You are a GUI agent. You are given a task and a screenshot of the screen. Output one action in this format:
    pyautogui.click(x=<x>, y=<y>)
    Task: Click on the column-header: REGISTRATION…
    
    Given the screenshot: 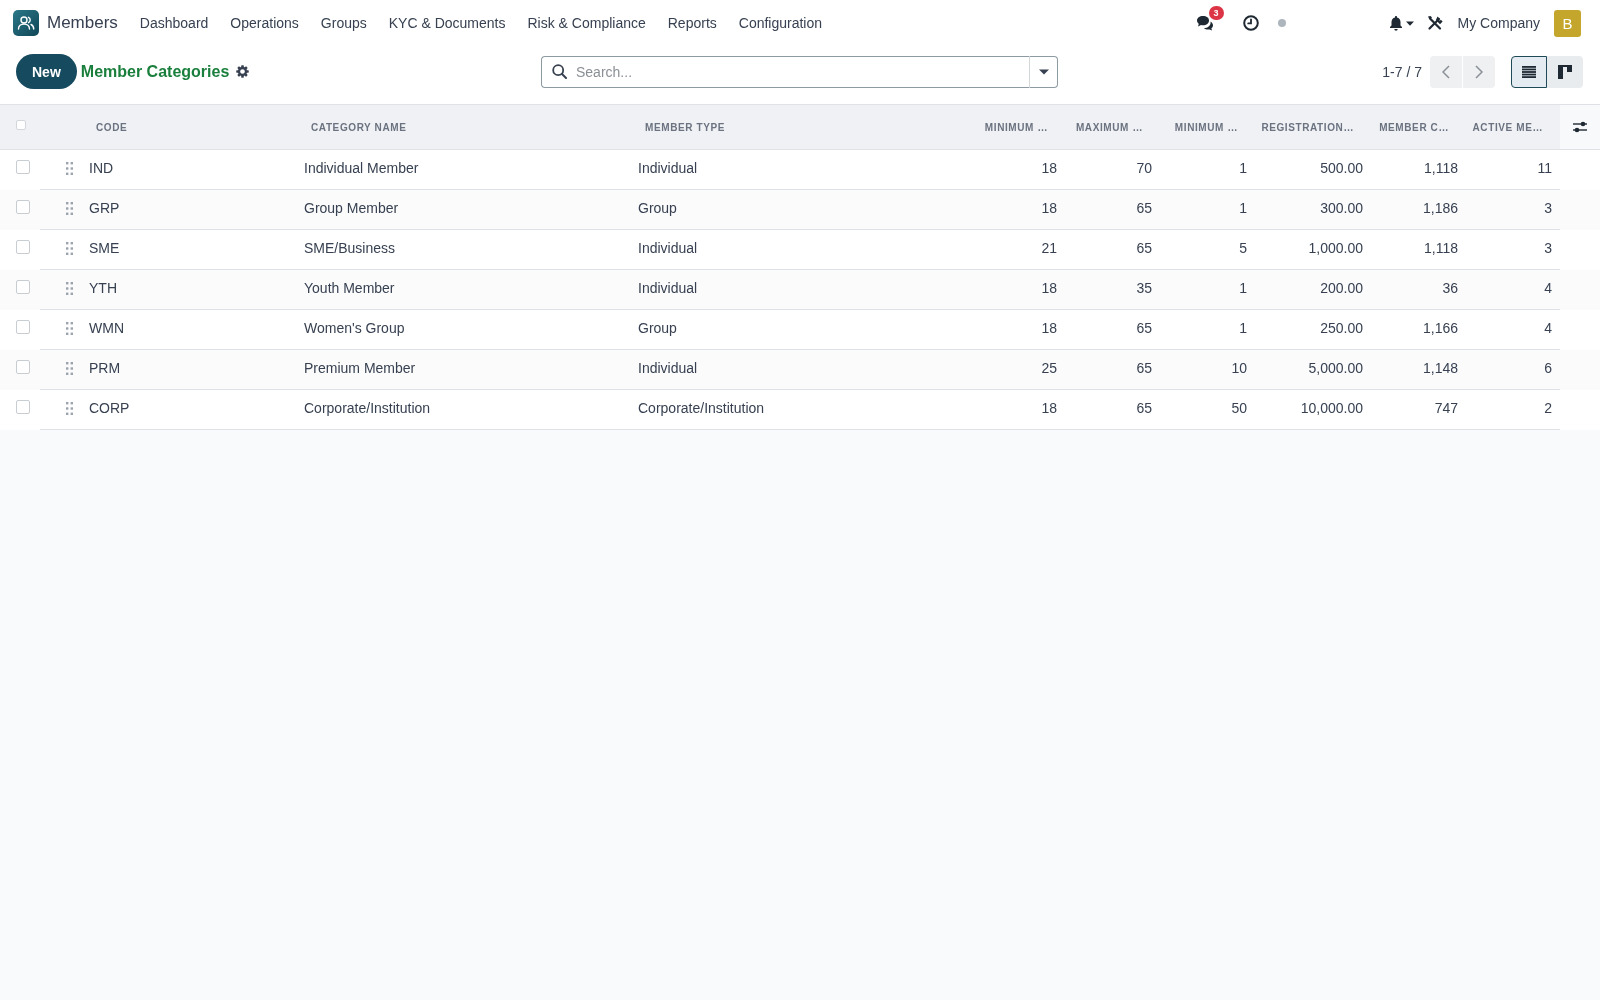 What is the action you would take?
    pyautogui.click(x=1313, y=127)
    